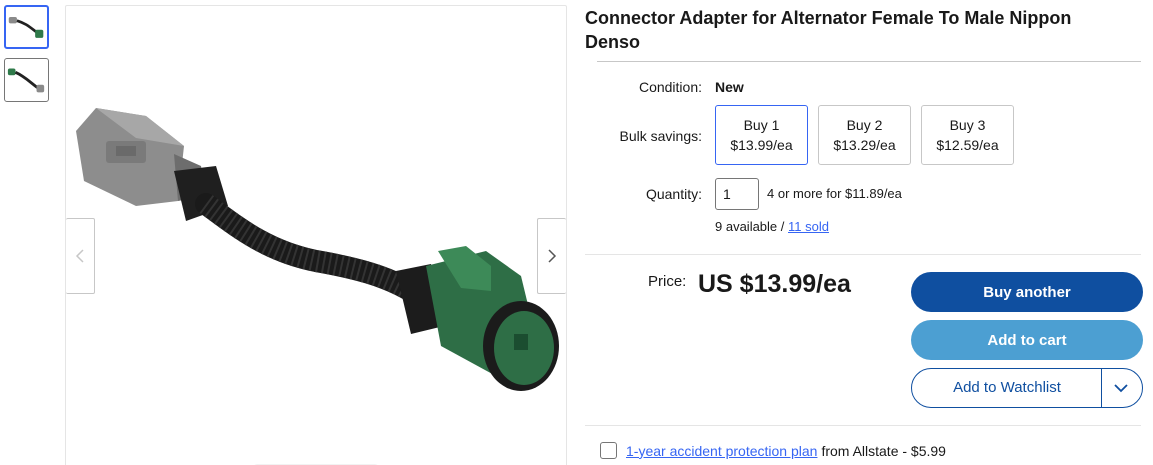 This screenshot has width=1153, height=465. Describe the element at coordinates (869, 61) in the screenshot. I see `title-divider` at that location.